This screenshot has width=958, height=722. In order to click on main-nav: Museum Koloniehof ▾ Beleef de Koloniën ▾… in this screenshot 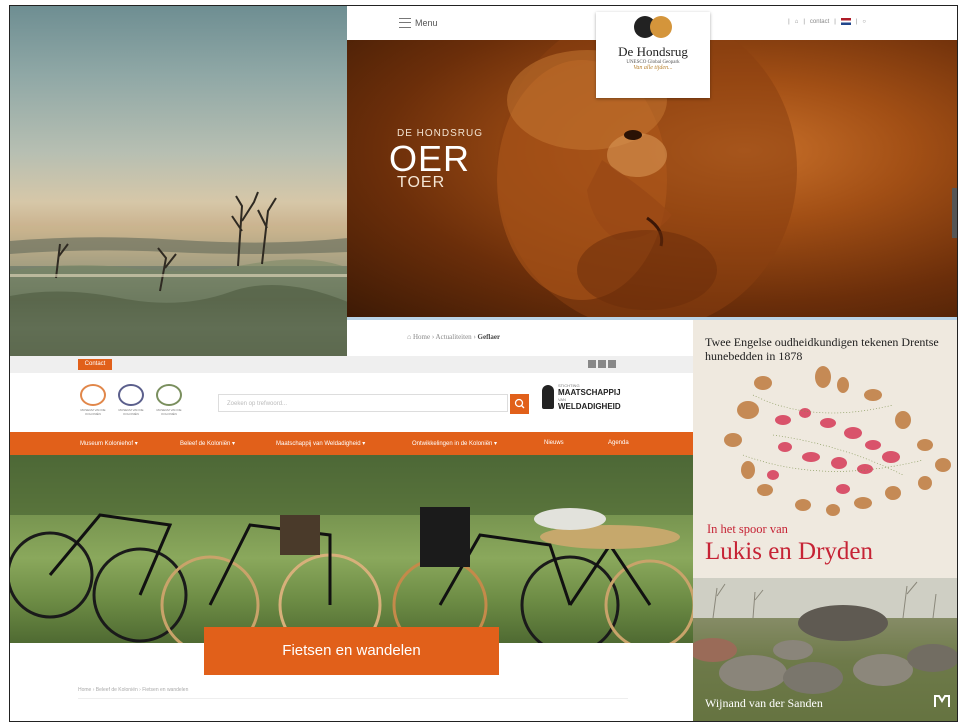, I will do `click(351, 443)`.